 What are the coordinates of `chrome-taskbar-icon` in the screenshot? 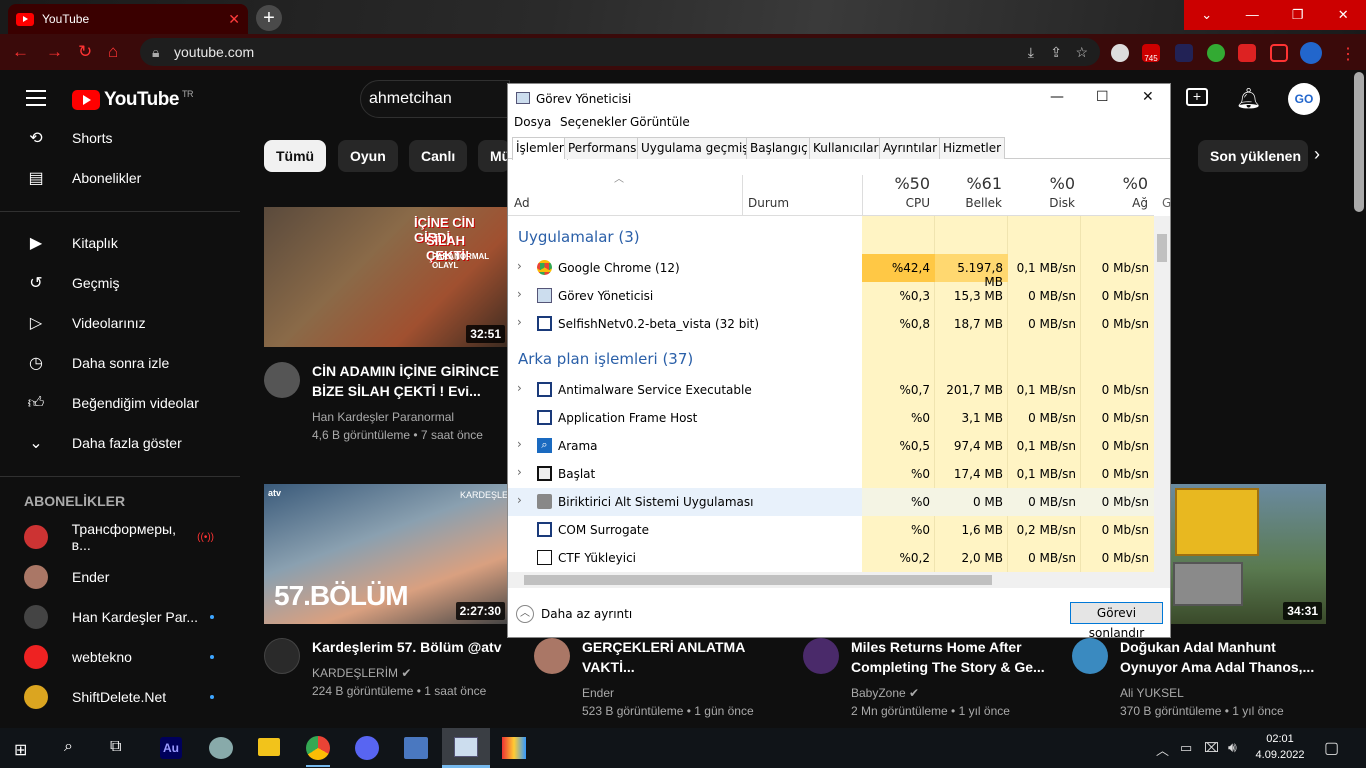 It's located at (318, 748).